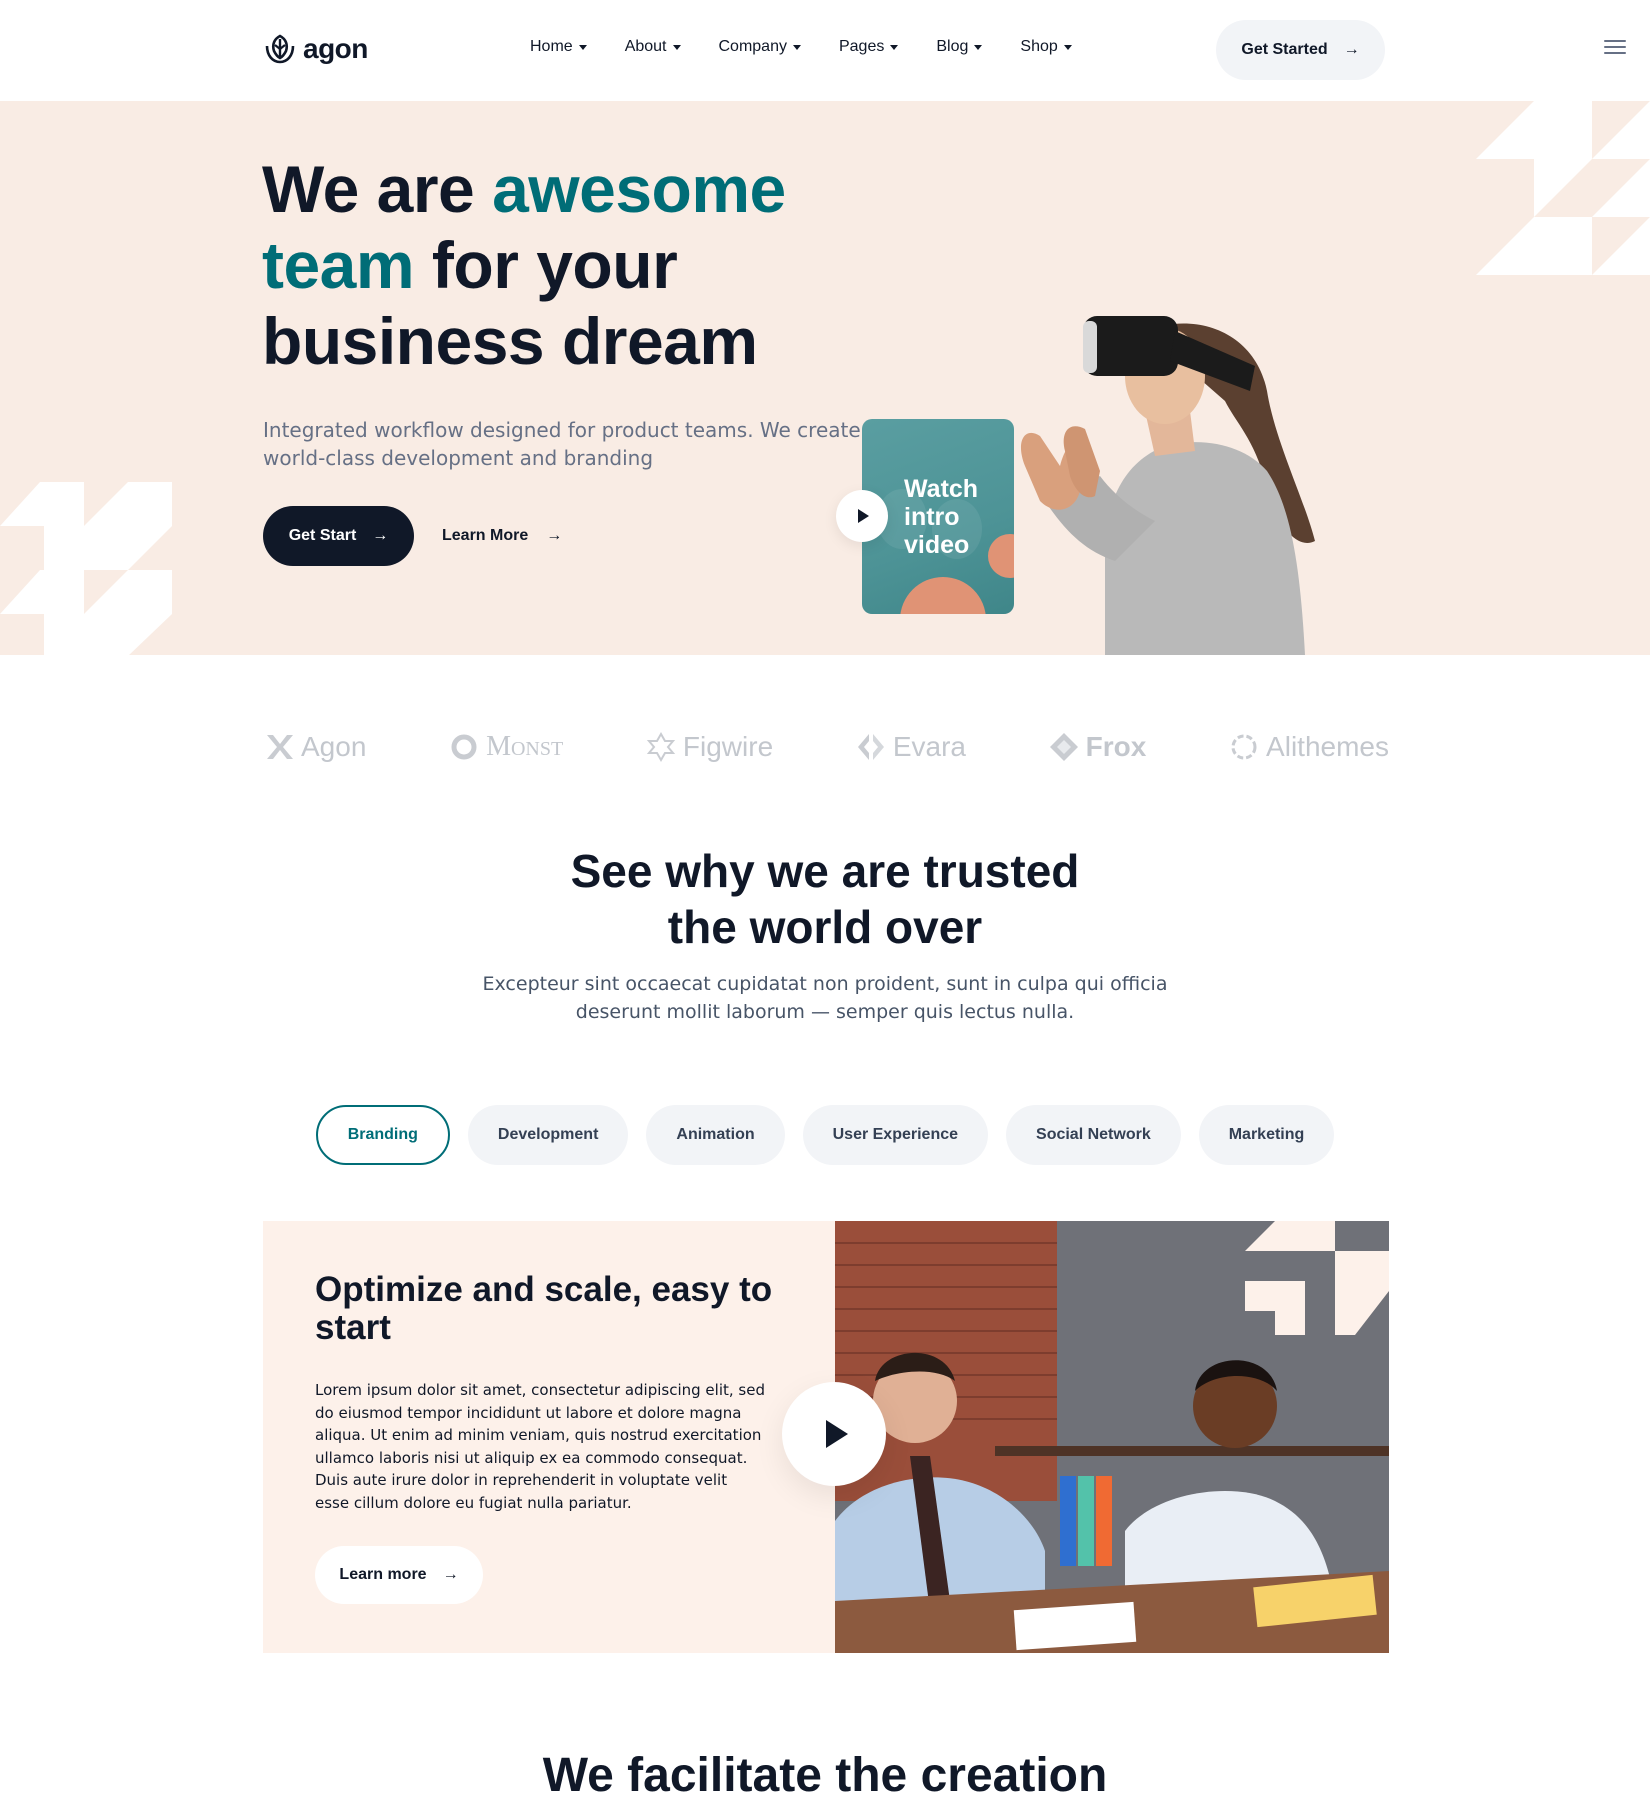  What do you see at coordinates (728, 746) in the screenshot?
I see `logo-name: Figwire` at bounding box center [728, 746].